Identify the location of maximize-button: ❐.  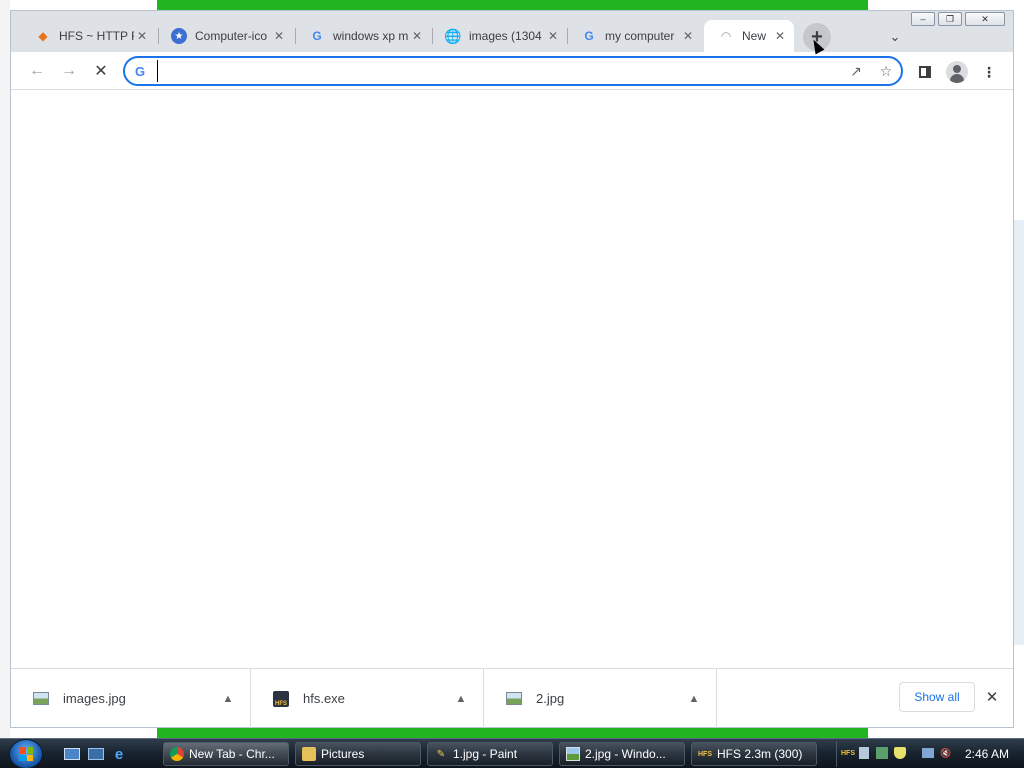
(950, 19).